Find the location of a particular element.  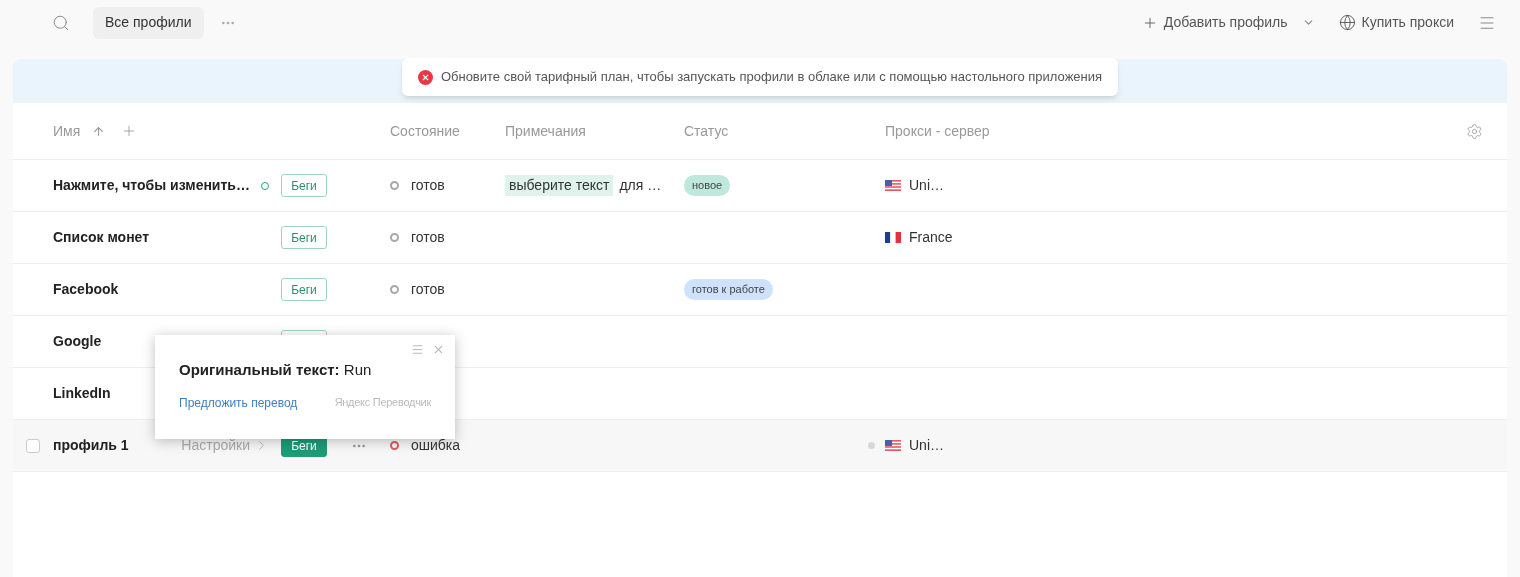

globe-icon is located at coordinates (1347, 22).